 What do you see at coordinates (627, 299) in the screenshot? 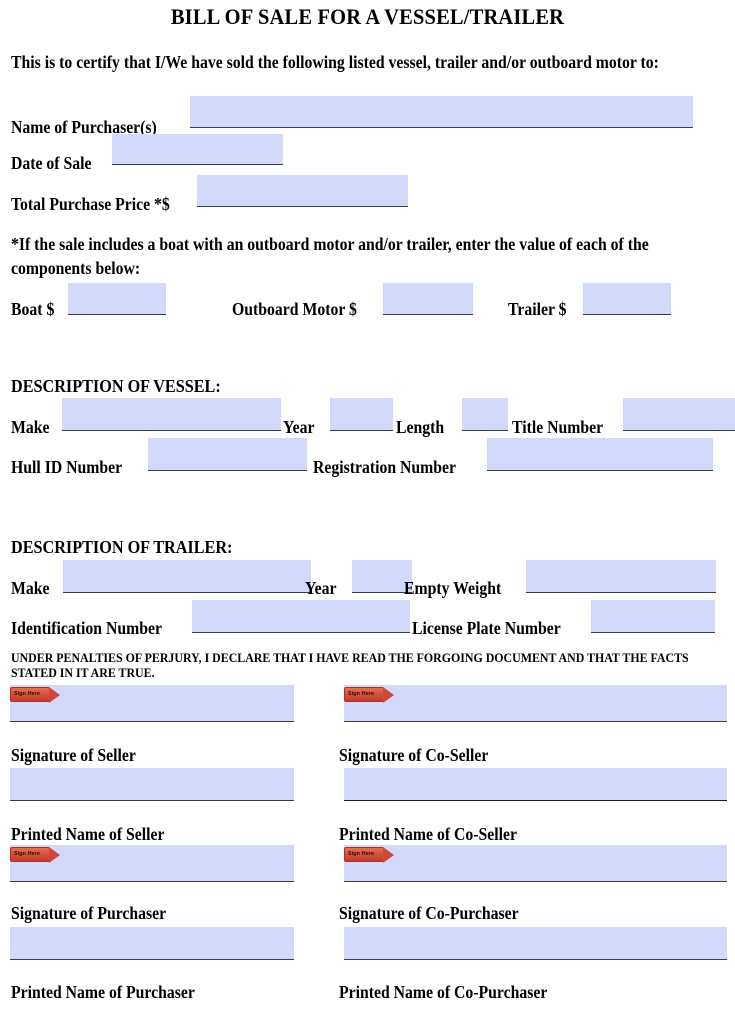
I see `trailer-value-field` at bounding box center [627, 299].